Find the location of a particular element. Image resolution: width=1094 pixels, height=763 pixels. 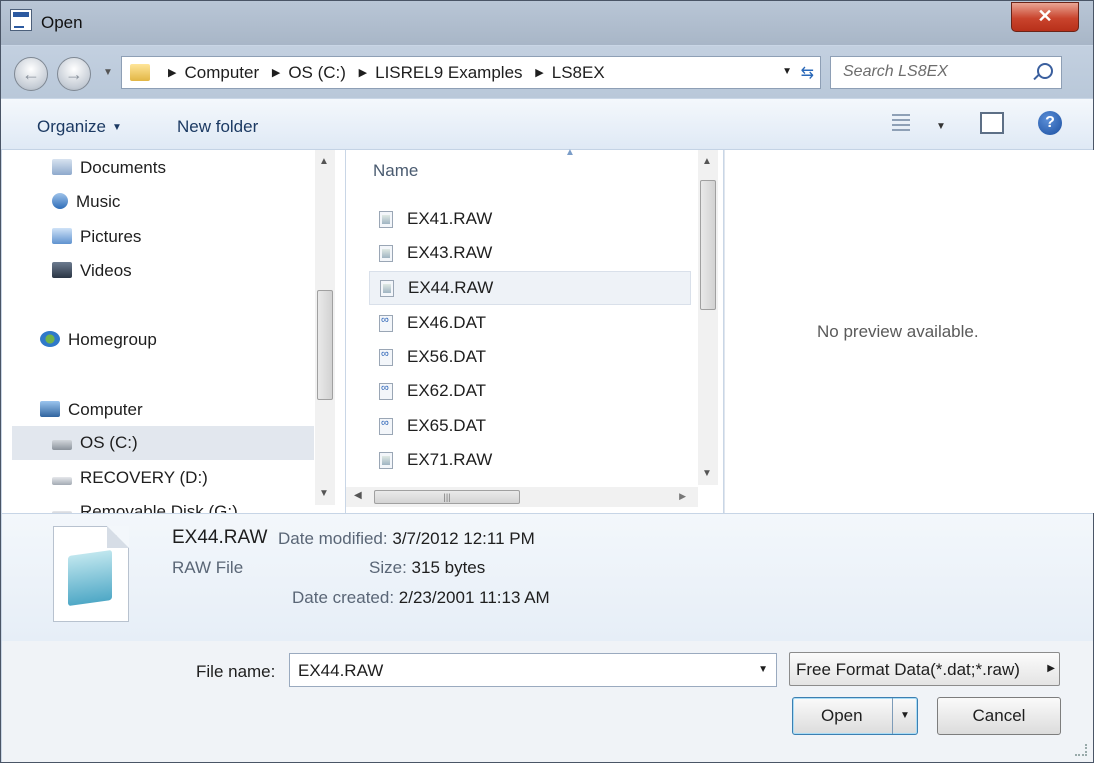

pictures-icon is located at coordinates (62, 236).